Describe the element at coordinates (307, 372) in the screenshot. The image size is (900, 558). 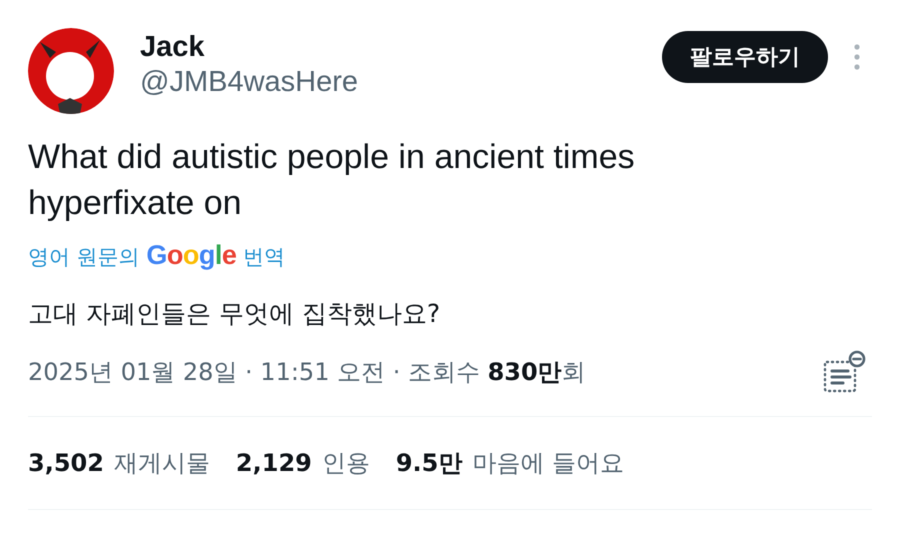
I see `timestamp-views: 2025년 01월 28일 · 11:51 오전 · 조회수 830만회` at that location.